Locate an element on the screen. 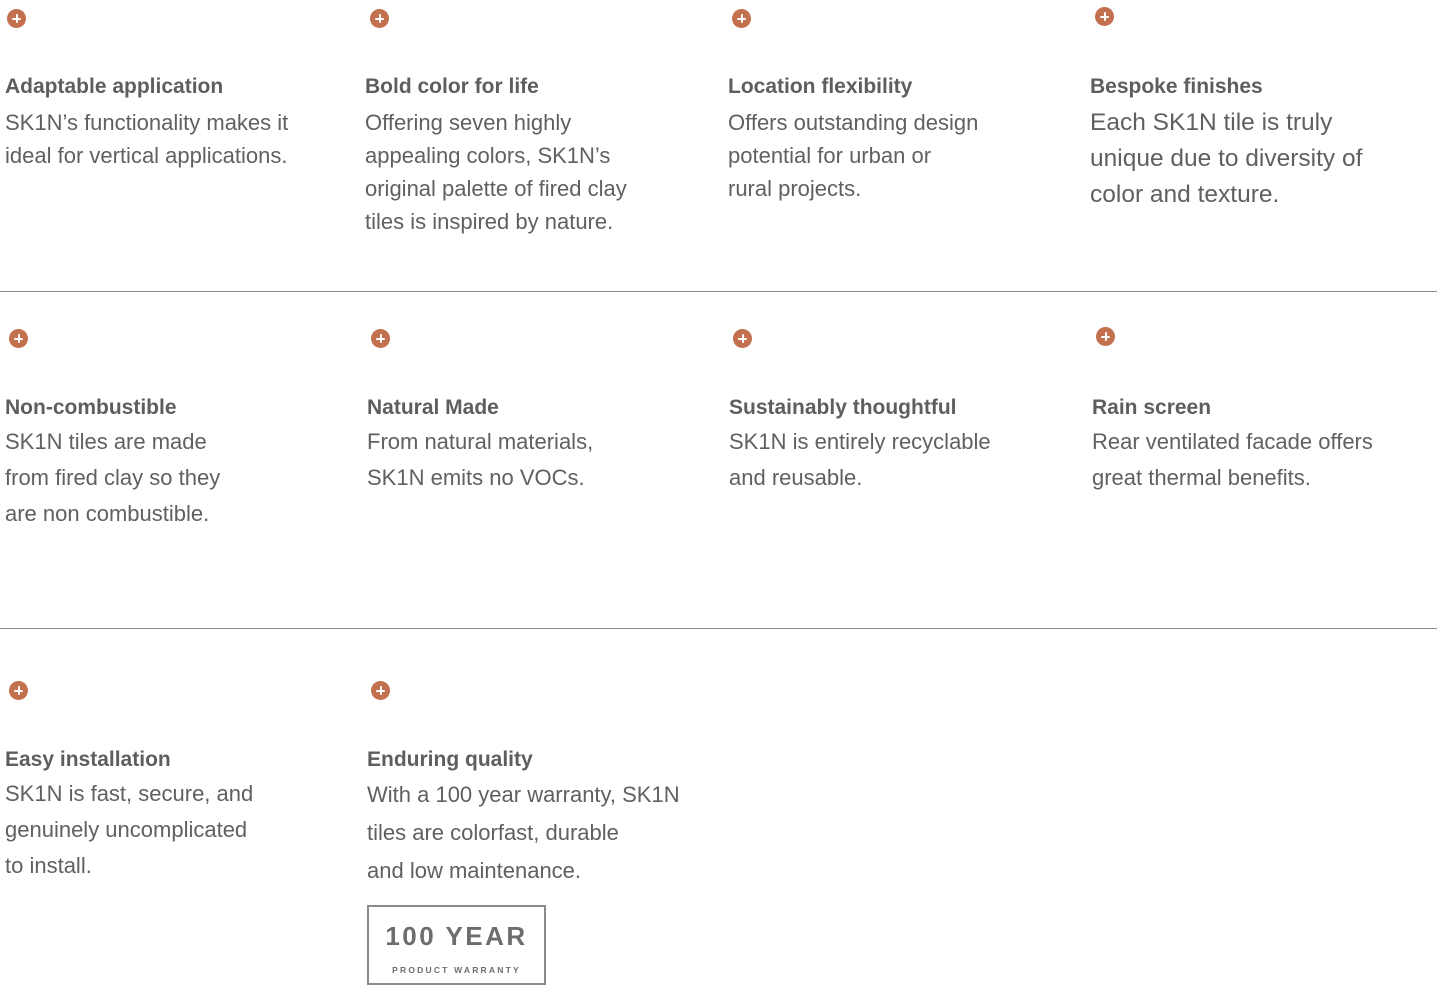  feature-title: Sustainably thoughtful is located at coordinates (843, 407).